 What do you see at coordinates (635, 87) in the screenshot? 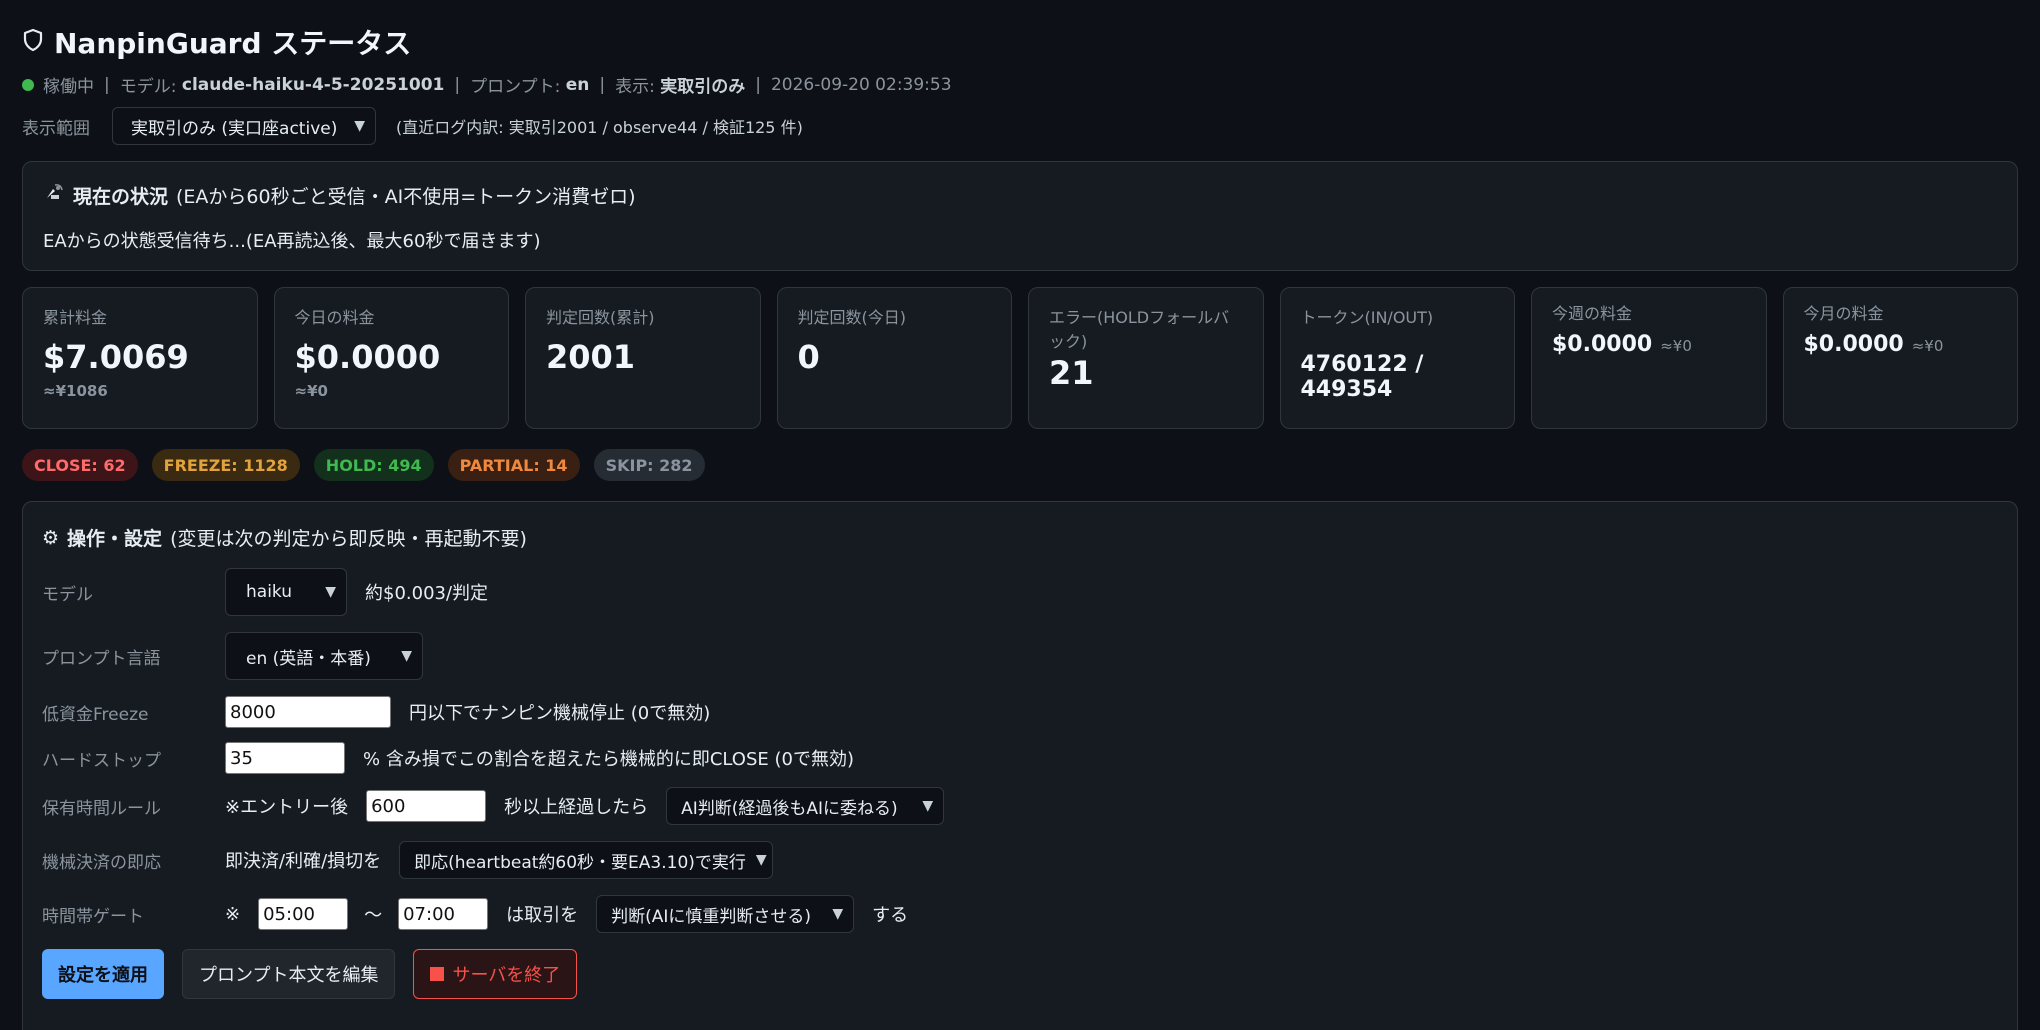
I see `display-label: 表示:` at bounding box center [635, 87].